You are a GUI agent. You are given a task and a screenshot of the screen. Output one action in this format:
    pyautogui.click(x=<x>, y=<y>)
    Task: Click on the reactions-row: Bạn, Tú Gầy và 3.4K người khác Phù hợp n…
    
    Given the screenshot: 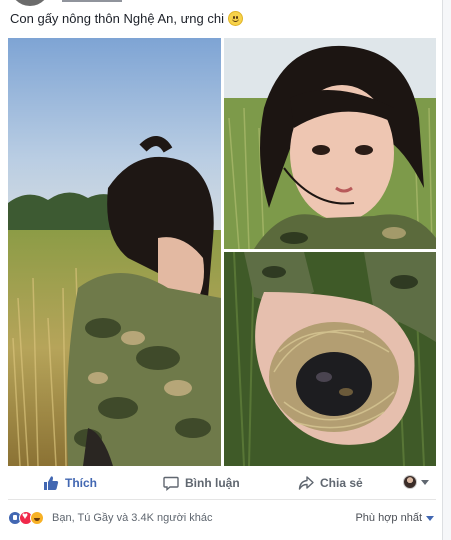 What is the action you would take?
    pyautogui.click(x=222, y=519)
    